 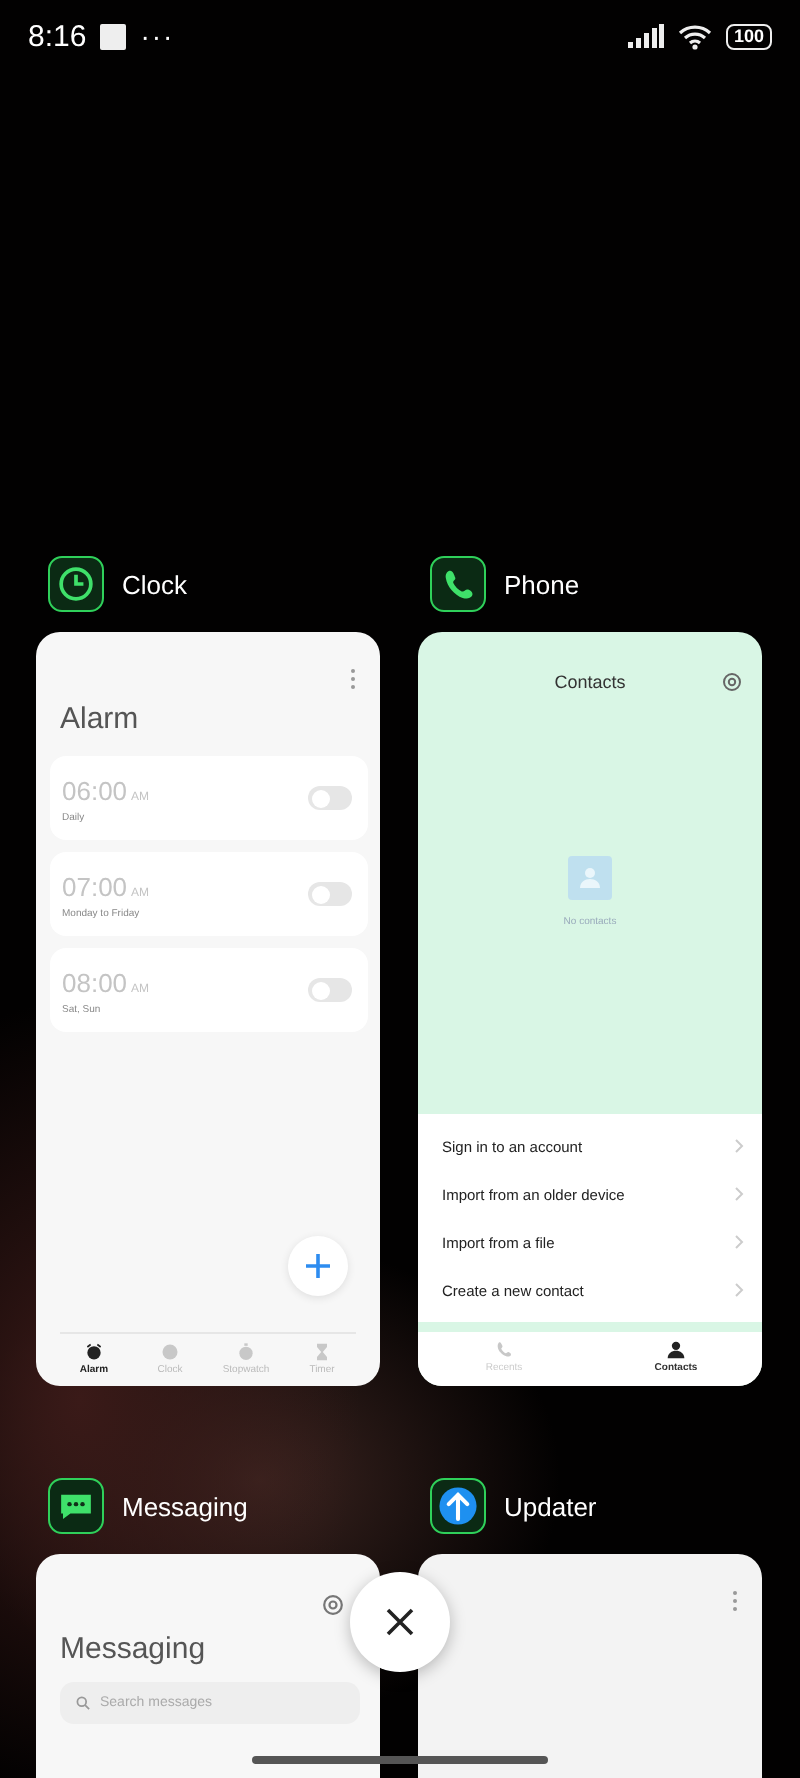 What do you see at coordinates (95, 886) in the screenshot?
I see `alarm-time: 07:00` at bounding box center [95, 886].